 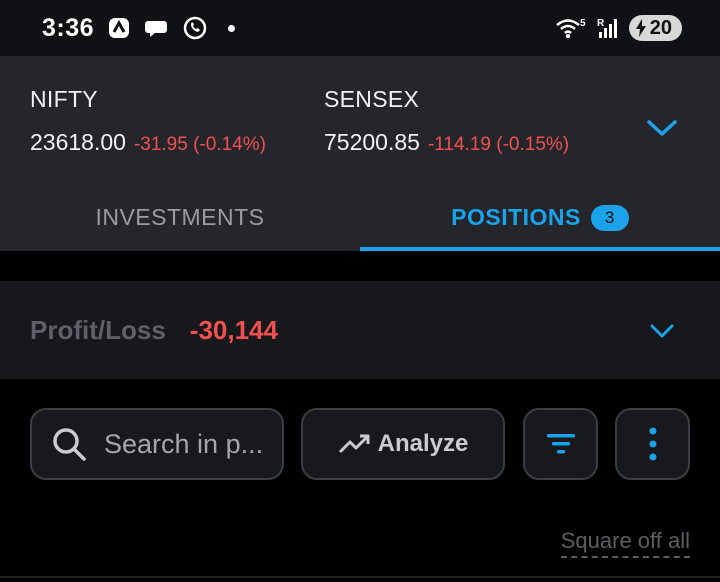 What do you see at coordinates (372, 142) in the screenshot?
I see `index-price: 75200.85` at bounding box center [372, 142].